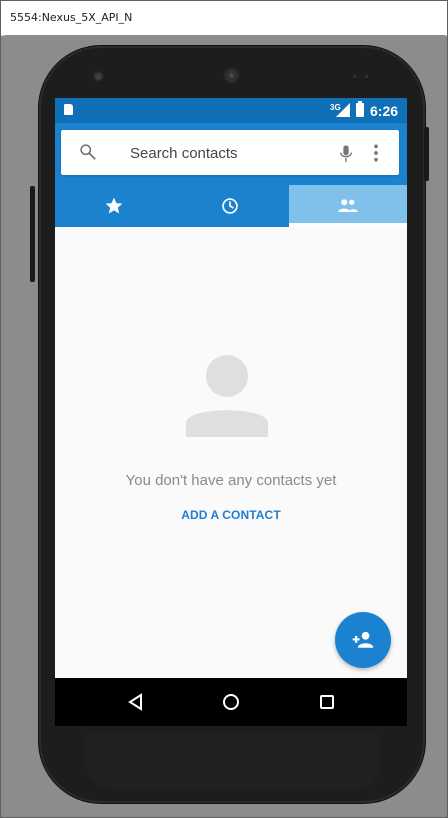 The height and width of the screenshot is (818, 448). What do you see at coordinates (327, 702) in the screenshot?
I see `overview-icon` at bounding box center [327, 702].